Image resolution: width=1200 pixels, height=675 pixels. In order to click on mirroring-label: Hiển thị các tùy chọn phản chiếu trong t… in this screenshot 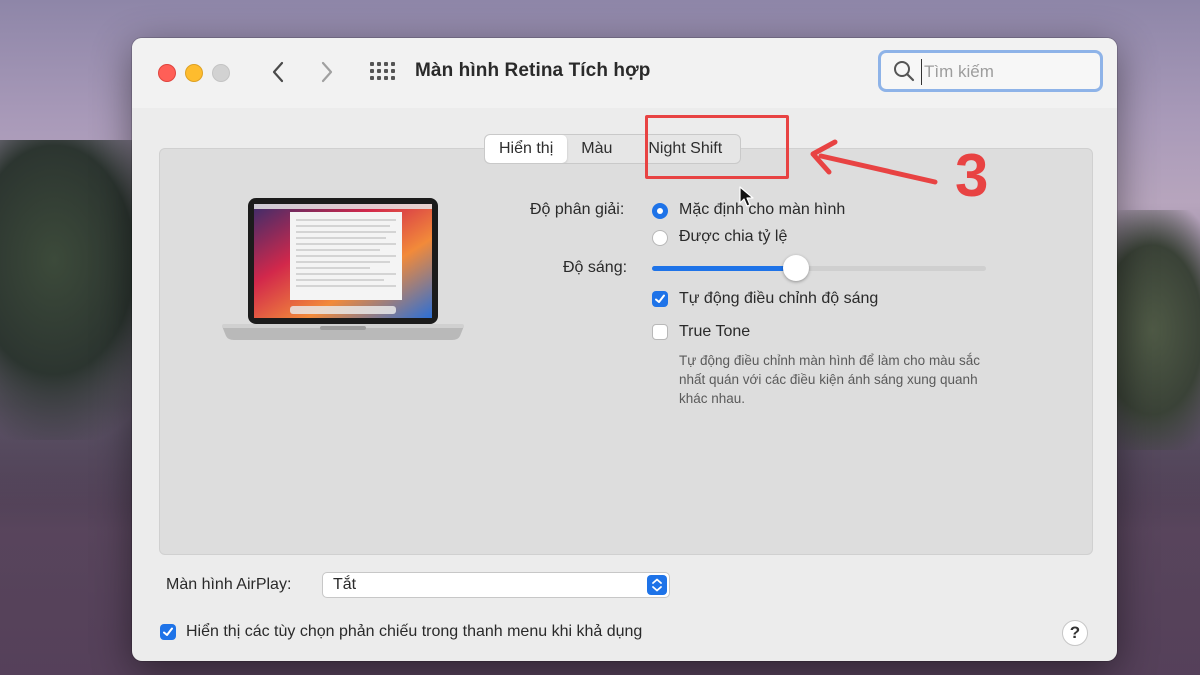, I will do `click(414, 632)`.